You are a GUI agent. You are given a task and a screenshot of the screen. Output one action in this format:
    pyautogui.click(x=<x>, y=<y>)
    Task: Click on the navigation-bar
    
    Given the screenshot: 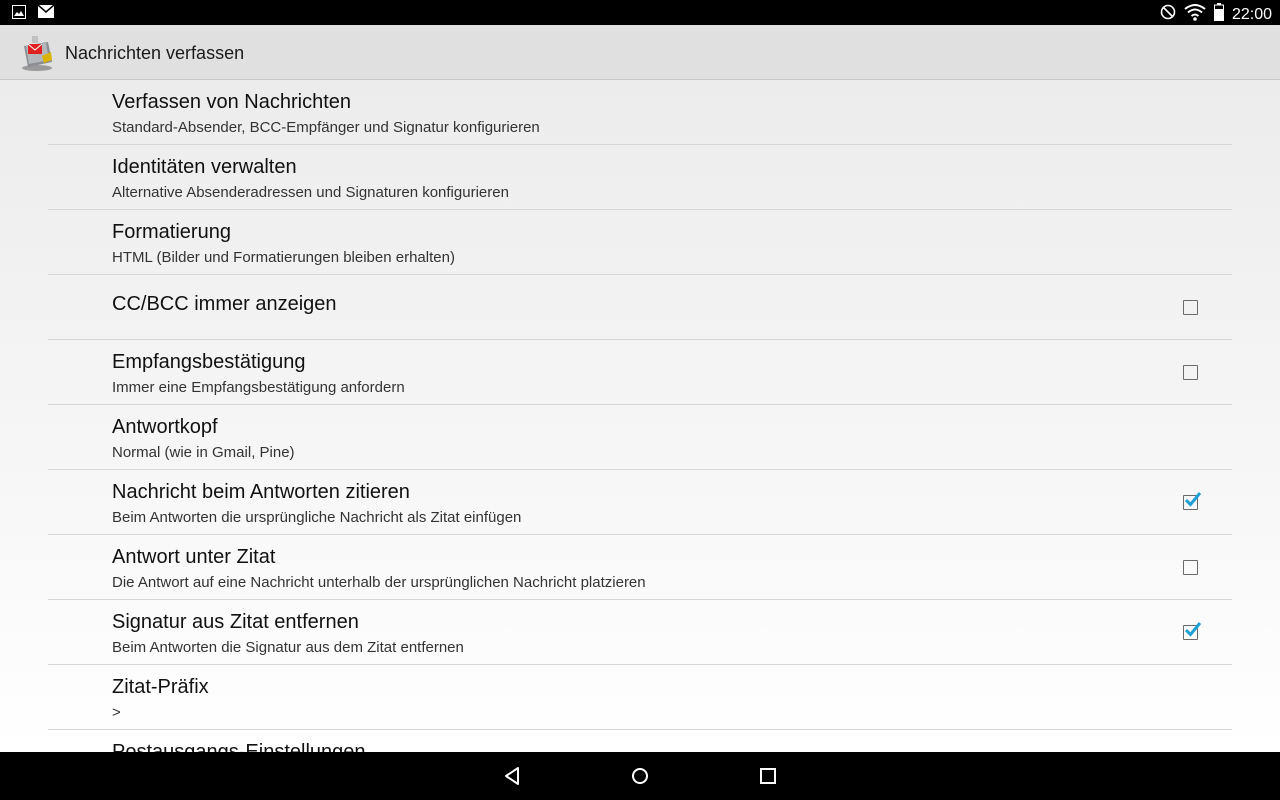 What is the action you would take?
    pyautogui.click(x=640, y=776)
    